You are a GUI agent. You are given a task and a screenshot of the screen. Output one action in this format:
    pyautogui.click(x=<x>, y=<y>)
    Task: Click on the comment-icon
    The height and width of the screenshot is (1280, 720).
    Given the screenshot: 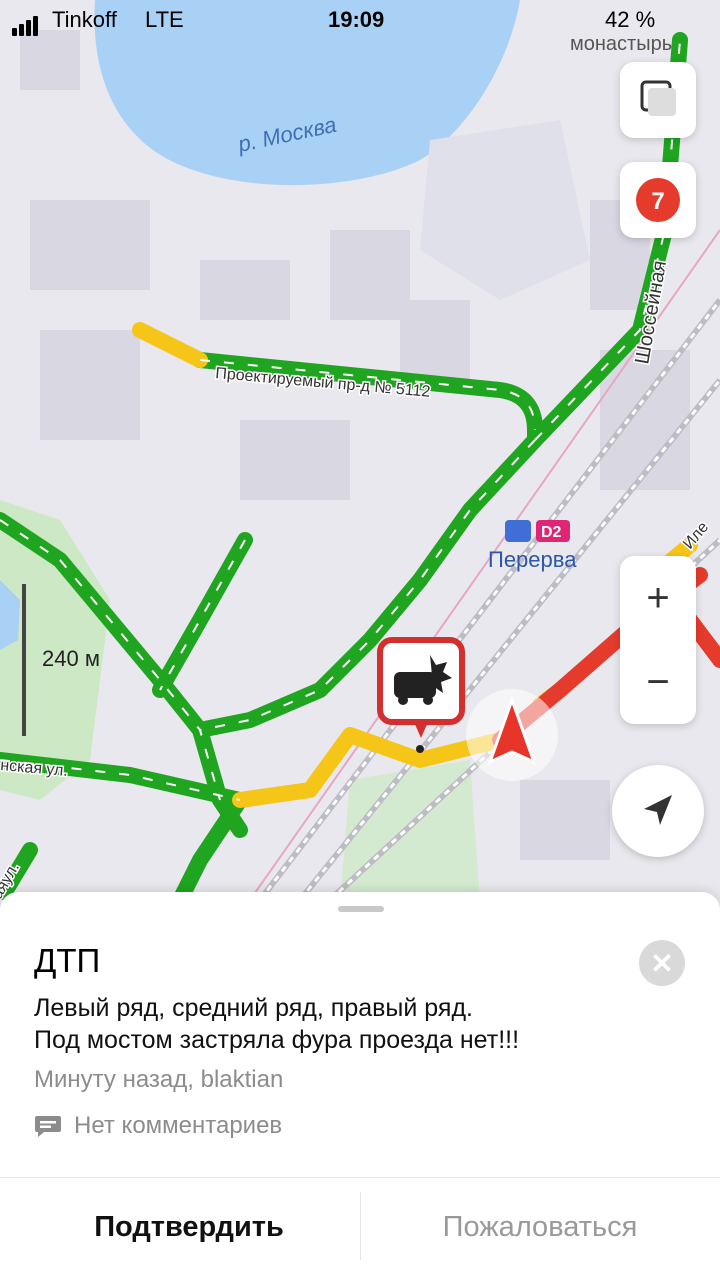 What is the action you would take?
    pyautogui.click(x=48, y=1126)
    